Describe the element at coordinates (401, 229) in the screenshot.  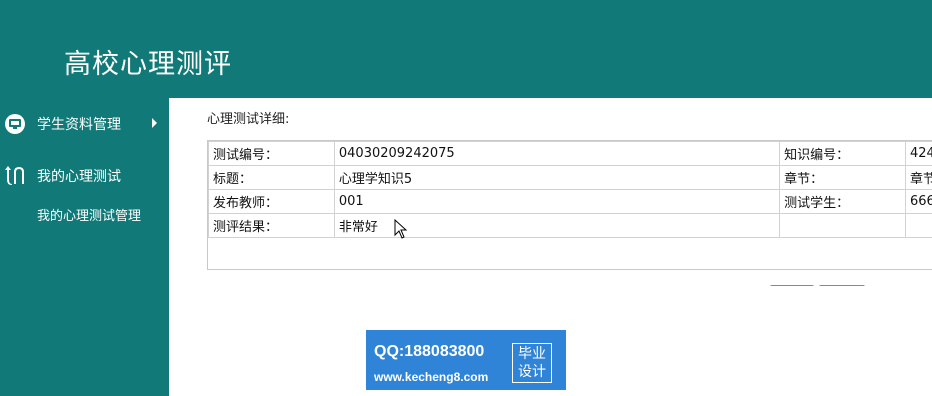
I see `mouse-cursor-icon` at that location.